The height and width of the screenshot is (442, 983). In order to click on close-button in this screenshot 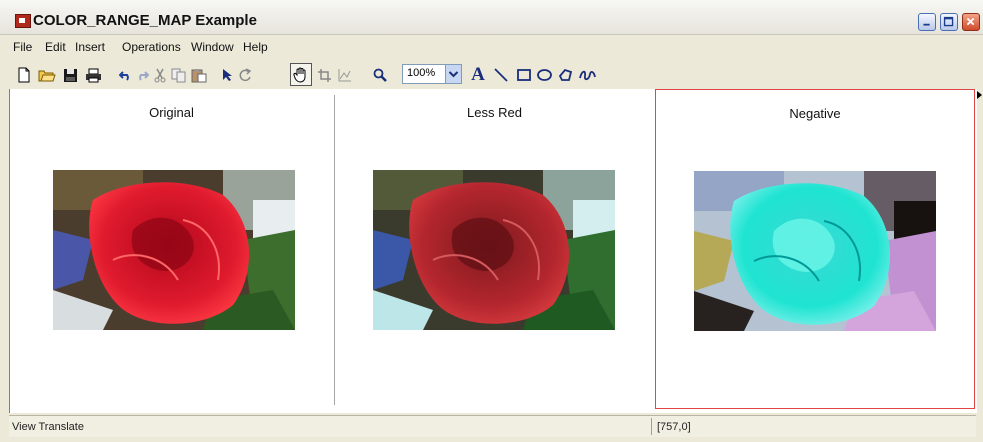, I will do `click(971, 22)`.